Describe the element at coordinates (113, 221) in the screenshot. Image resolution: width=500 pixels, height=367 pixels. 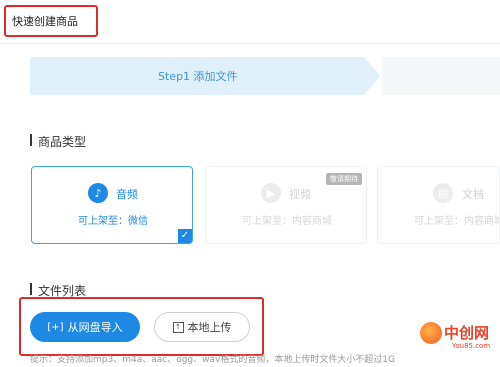
I see `card-subtitle: 可上架至：微信` at that location.